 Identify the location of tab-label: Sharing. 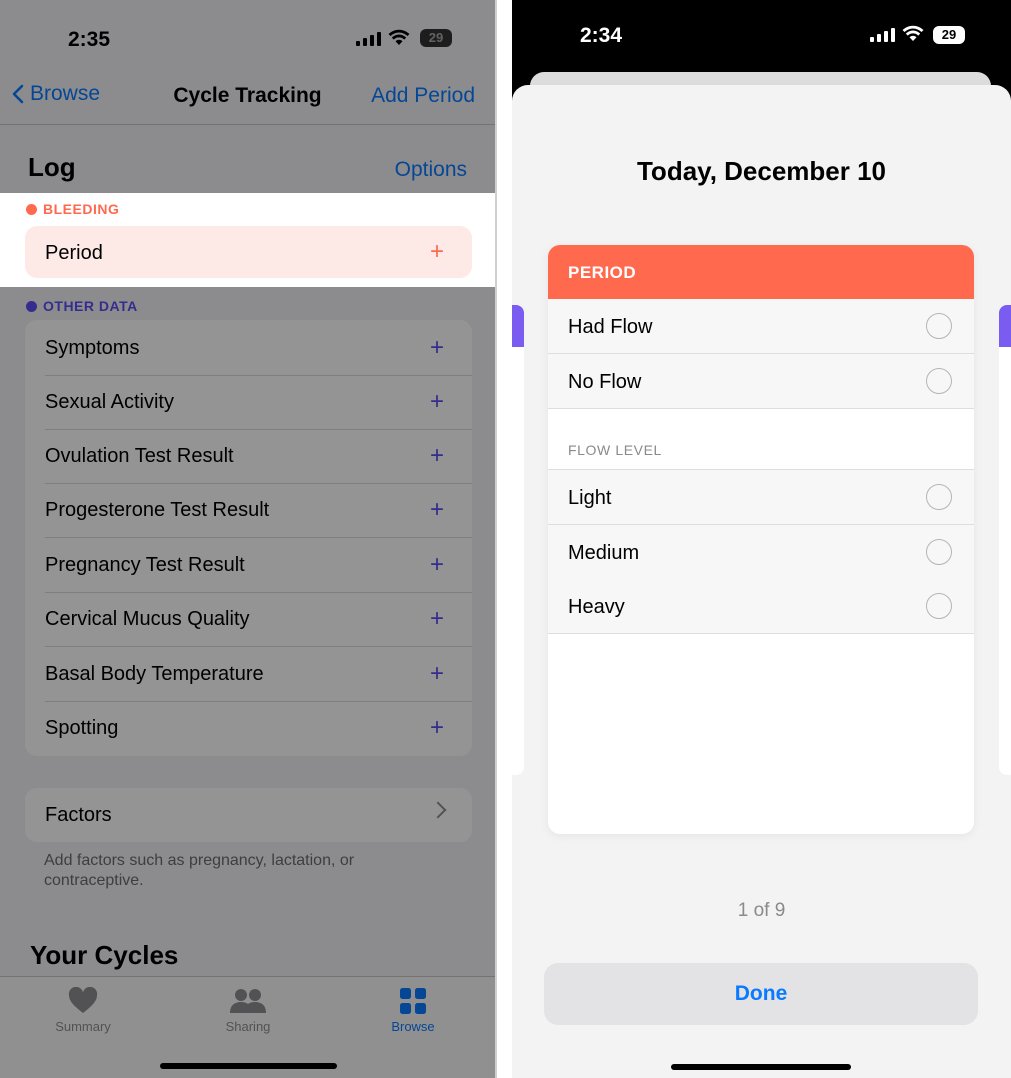
(248, 1026).